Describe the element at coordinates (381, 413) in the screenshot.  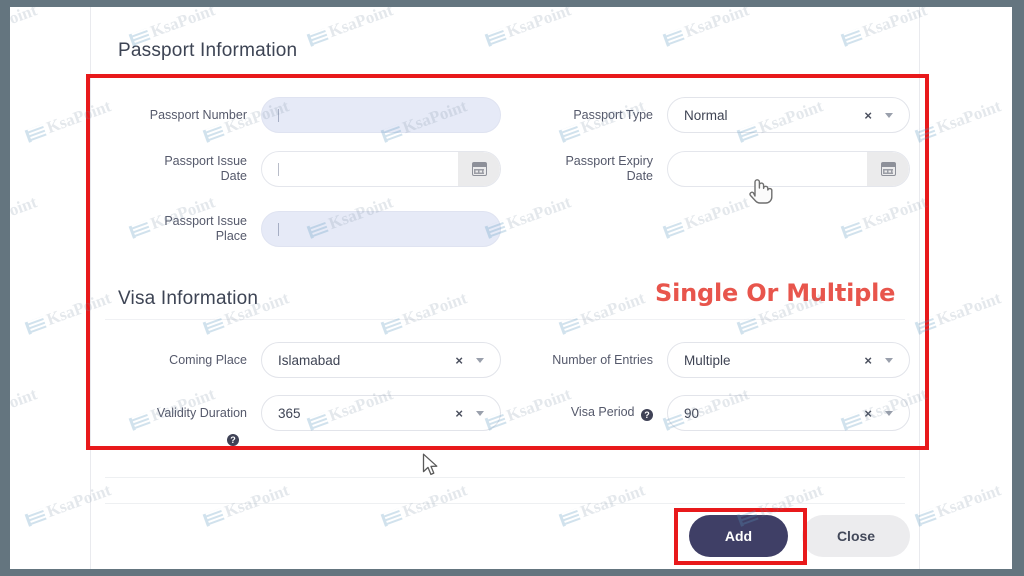
I see `validity-duration-select: 365 ×` at that location.